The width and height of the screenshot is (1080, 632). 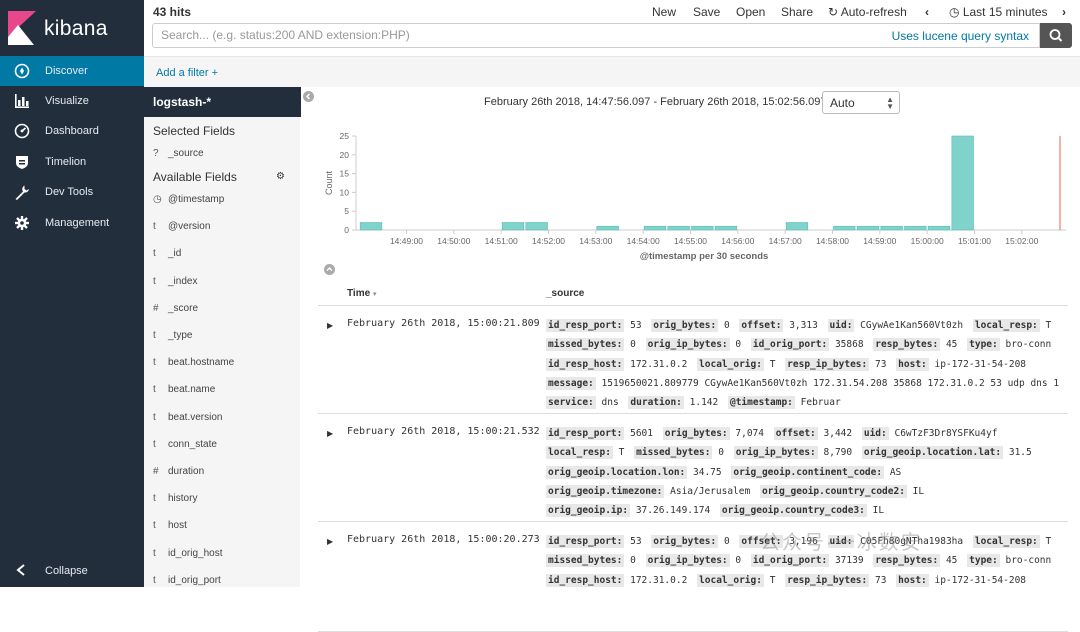 I want to click on source-field-key: orig_ip_bytes:, so click(x=775, y=453).